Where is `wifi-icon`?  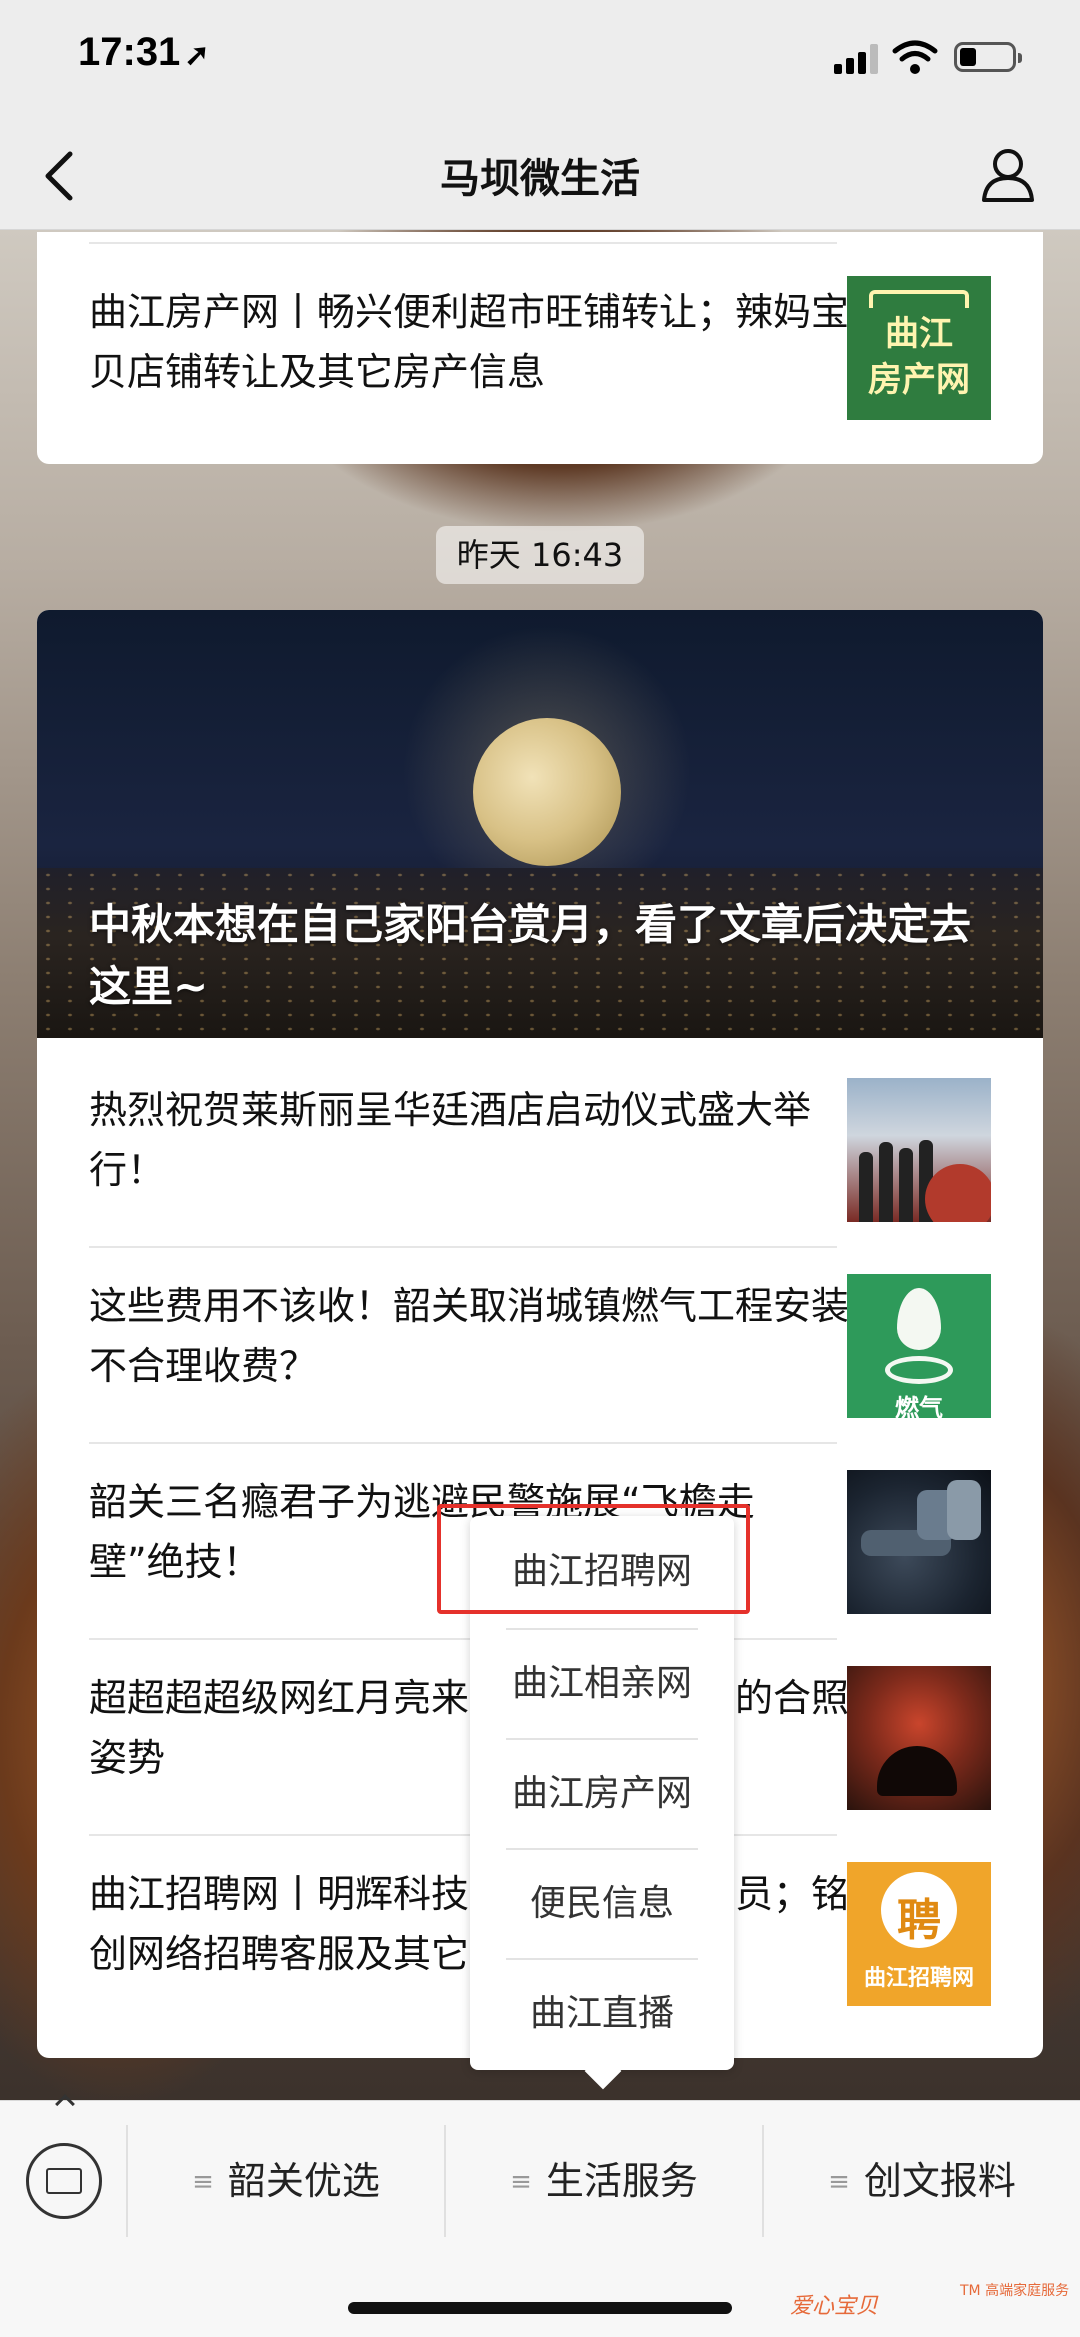
wifi-icon is located at coordinates (915, 57).